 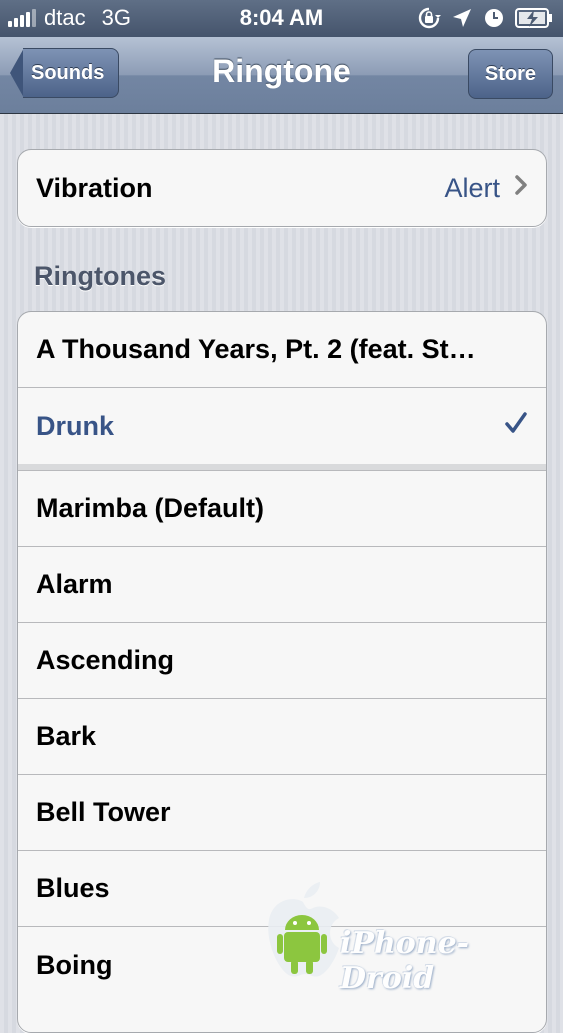 What do you see at coordinates (281, 18) in the screenshot?
I see `status-bar: dtac 3G 8:04 AM` at bounding box center [281, 18].